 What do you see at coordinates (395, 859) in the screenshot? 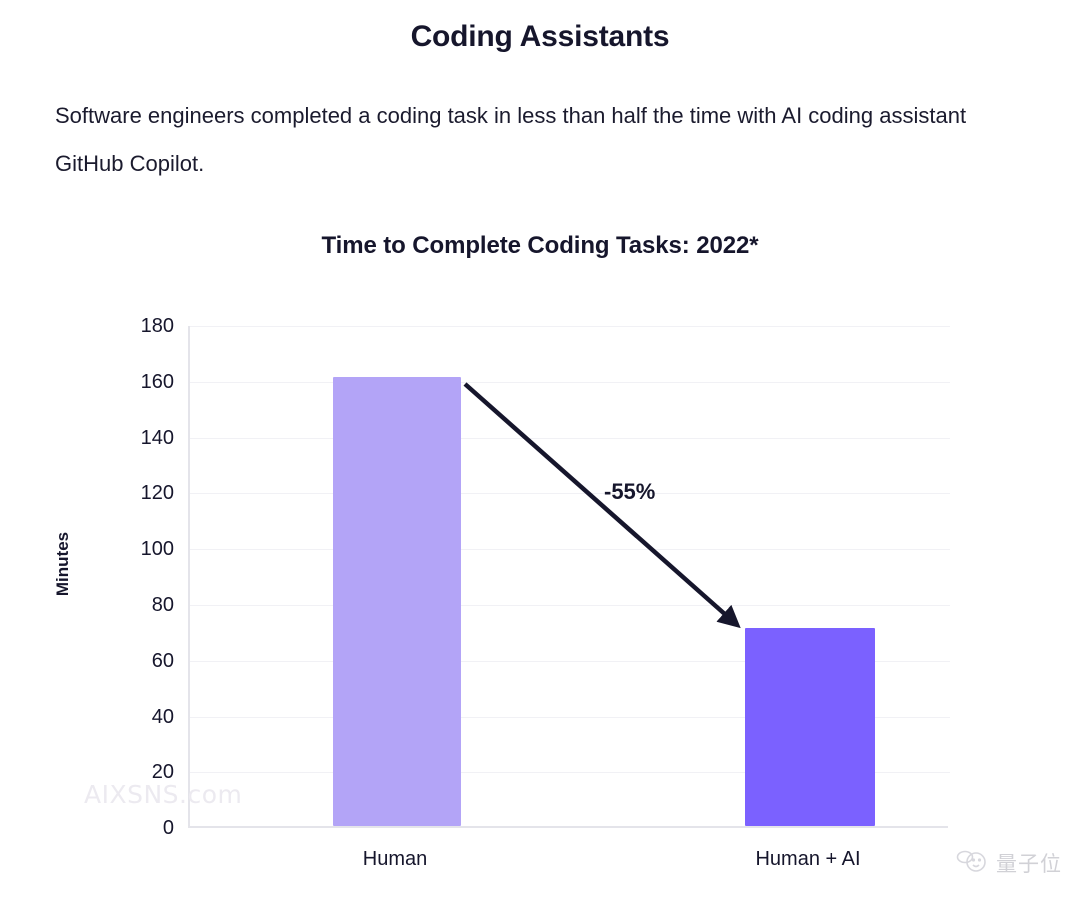
I see `x-tick-human: Human` at bounding box center [395, 859].